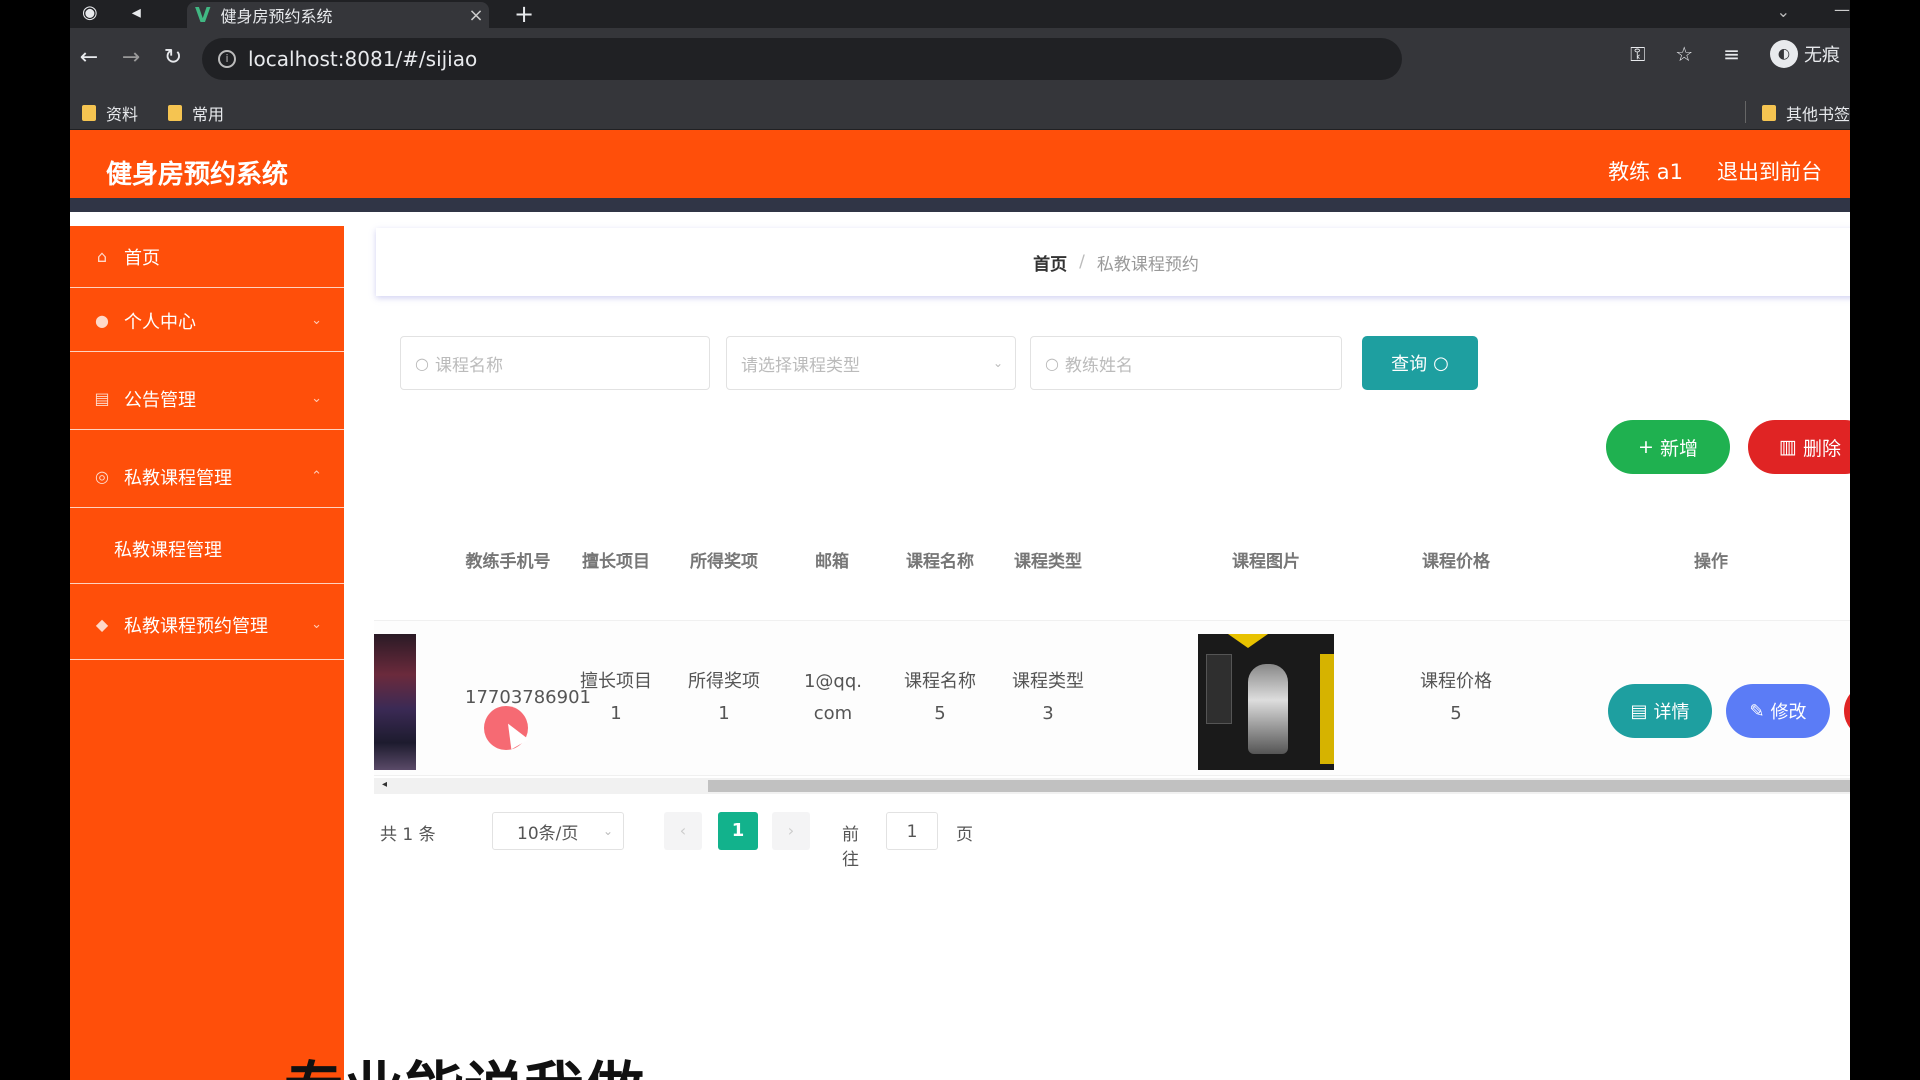 This screenshot has width=1920, height=1080. What do you see at coordinates (1799, 447) in the screenshot?
I see `batch-delete-button: ▥ 删除` at bounding box center [1799, 447].